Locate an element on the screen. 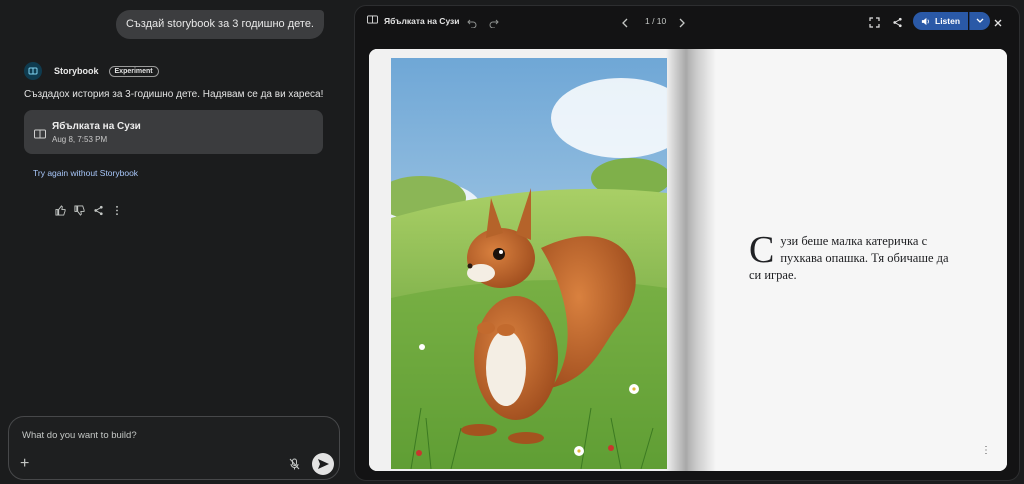 The height and width of the screenshot is (484, 1024). listen-options-button is located at coordinates (980, 21).